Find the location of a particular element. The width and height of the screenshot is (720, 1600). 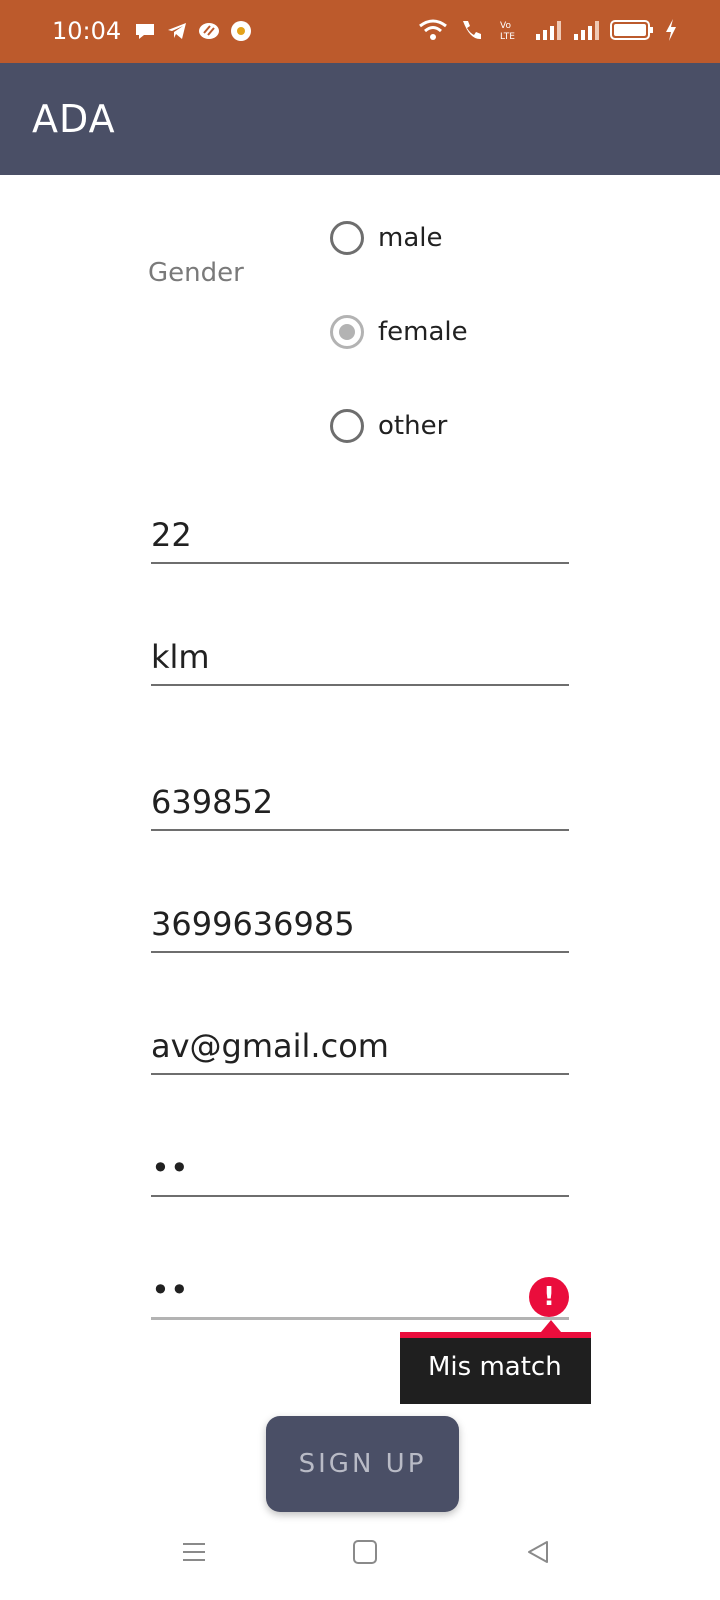

signup-button: SIGN UP is located at coordinates (362, 1464).